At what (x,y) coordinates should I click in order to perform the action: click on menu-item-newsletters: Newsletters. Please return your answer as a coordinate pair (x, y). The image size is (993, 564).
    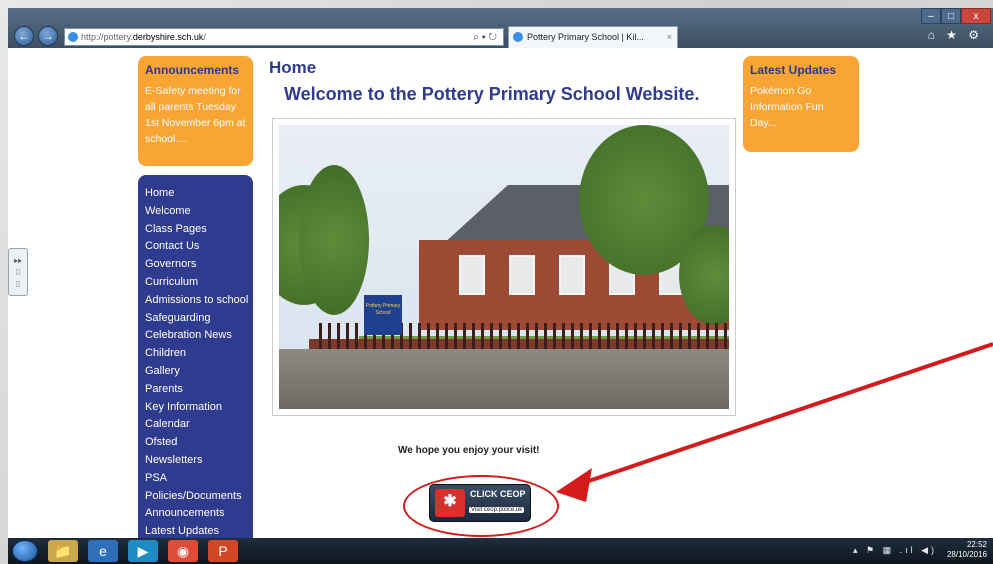
    Looking at the image, I should click on (195, 461).